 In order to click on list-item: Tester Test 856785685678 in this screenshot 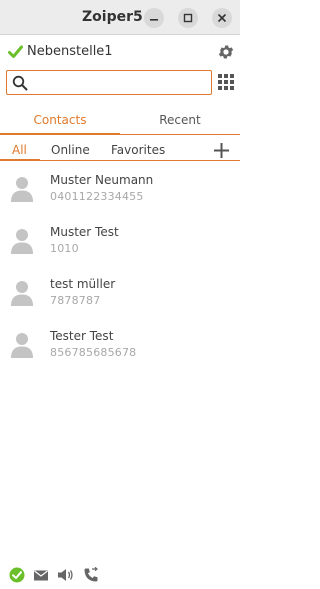, I will do `click(120, 348)`.